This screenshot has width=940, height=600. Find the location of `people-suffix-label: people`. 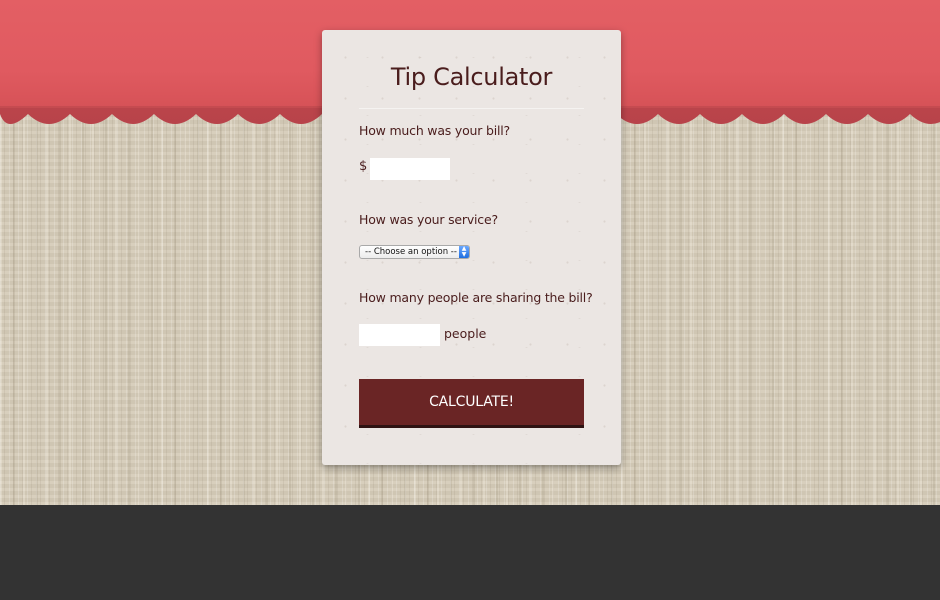

people-suffix-label: people is located at coordinates (465, 333).